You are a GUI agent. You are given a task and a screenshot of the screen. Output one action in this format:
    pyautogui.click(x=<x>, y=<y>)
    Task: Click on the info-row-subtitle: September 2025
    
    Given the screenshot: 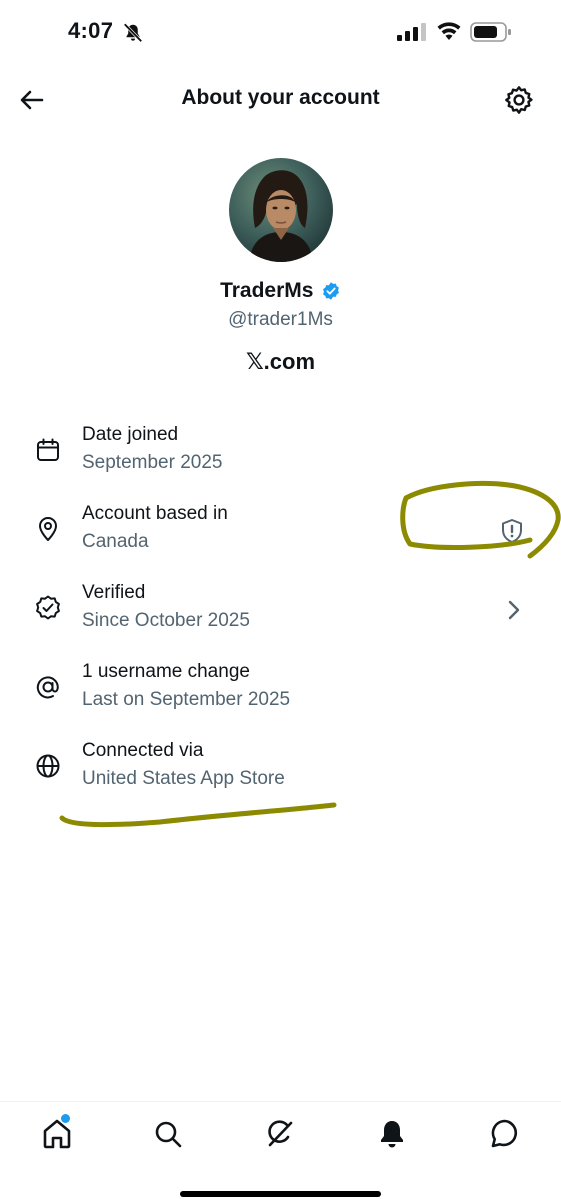 What is the action you would take?
    pyautogui.click(x=152, y=462)
    